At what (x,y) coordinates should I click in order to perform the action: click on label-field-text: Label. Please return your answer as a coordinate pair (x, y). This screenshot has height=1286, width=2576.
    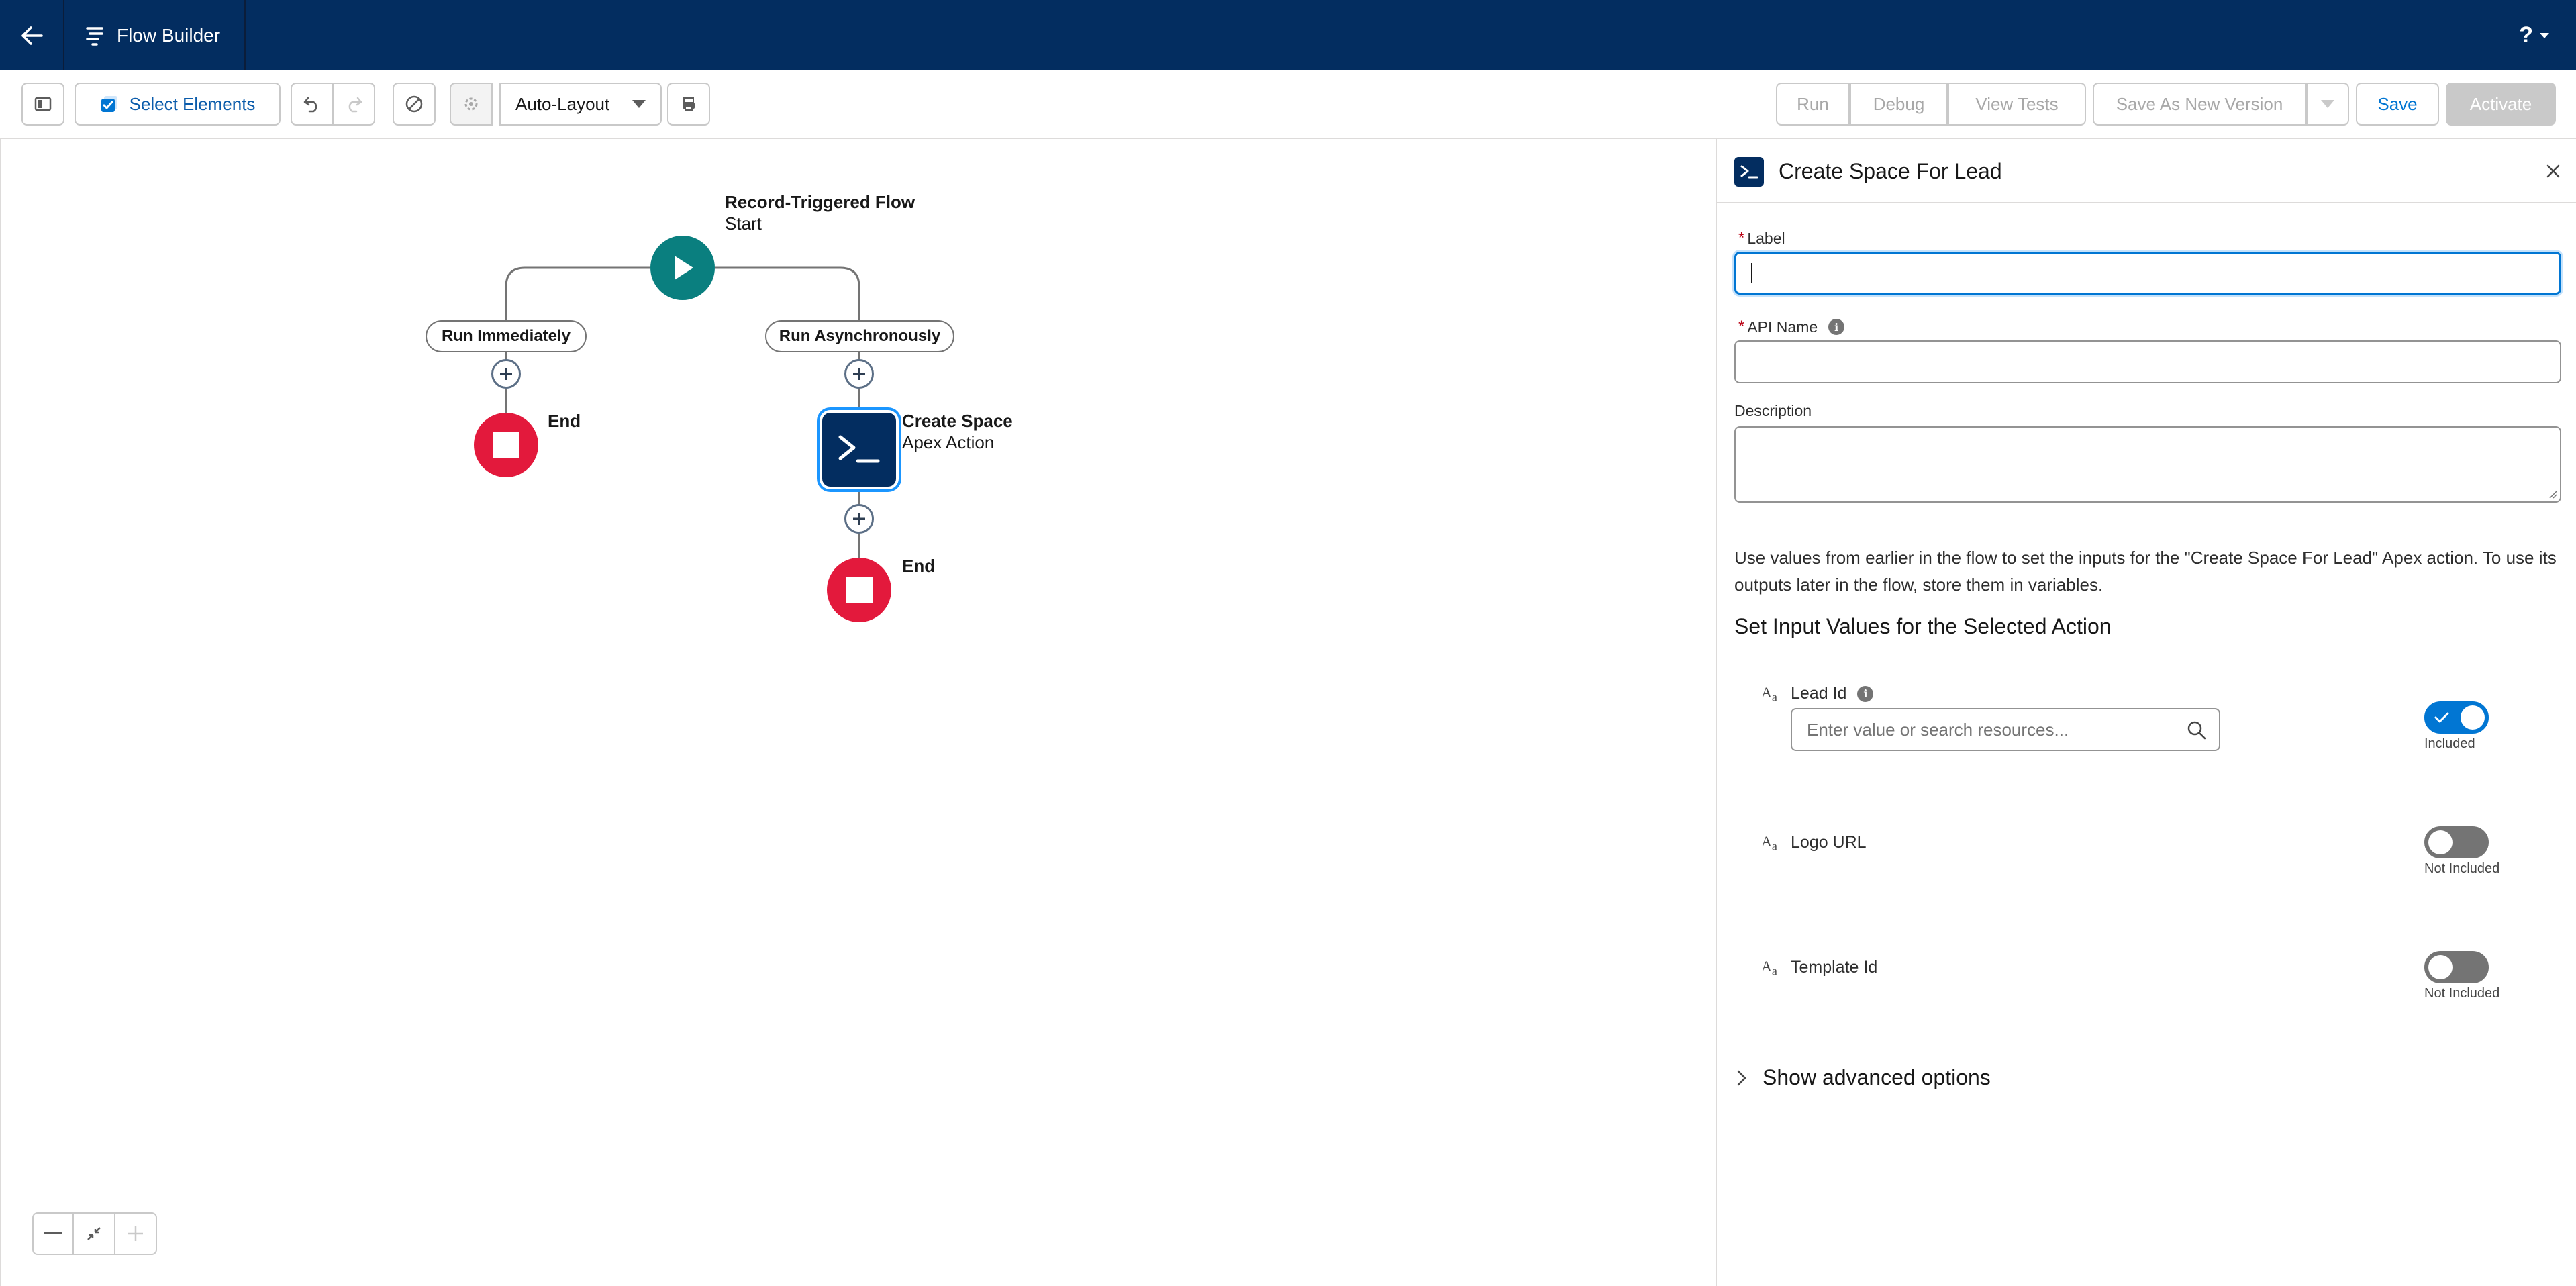
    Looking at the image, I should click on (1766, 238).